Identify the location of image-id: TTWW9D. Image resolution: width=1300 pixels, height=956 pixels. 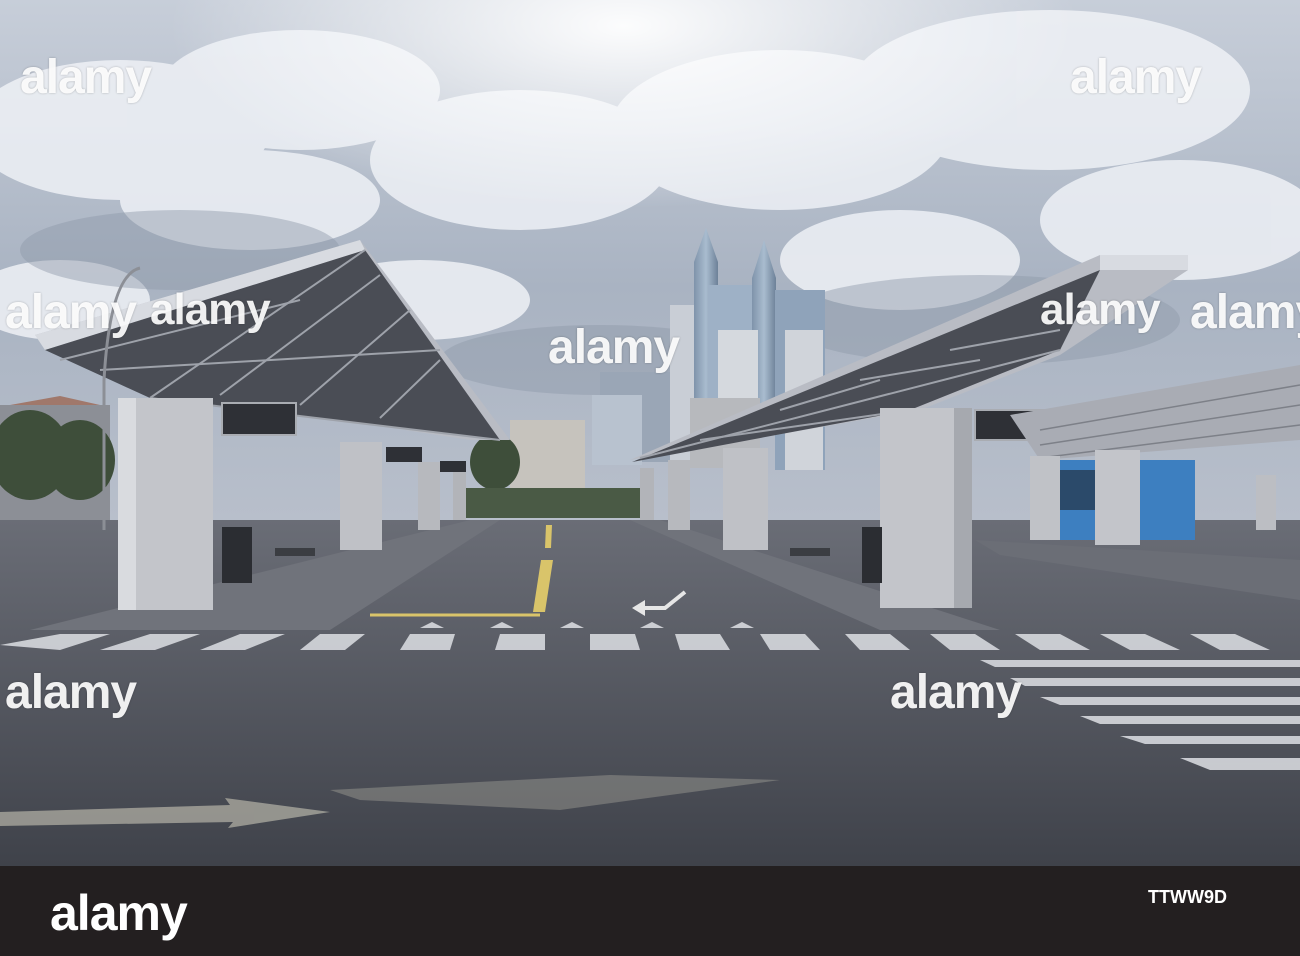
(1198, 897).